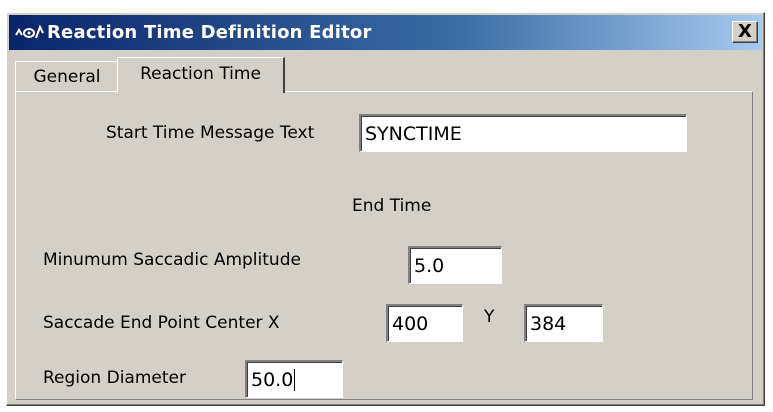 The height and width of the screenshot is (412, 773). Describe the element at coordinates (383, 75) in the screenshot. I see `tab-strip: General Reaction Time` at that location.